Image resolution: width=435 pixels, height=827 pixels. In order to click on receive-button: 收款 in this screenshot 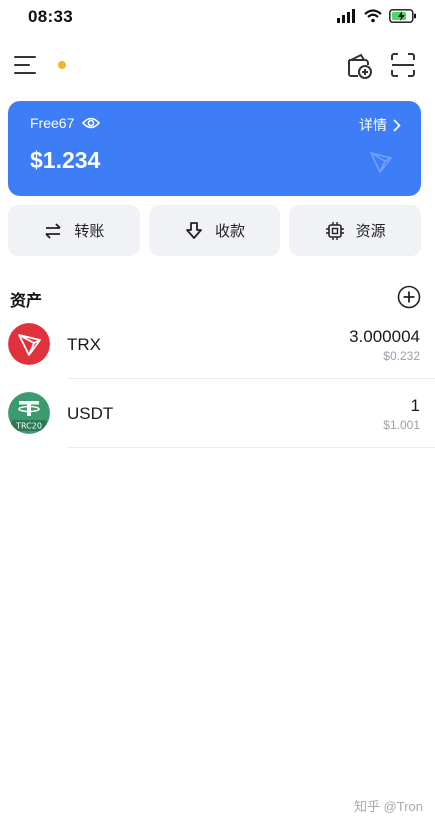, I will do `click(214, 230)`.